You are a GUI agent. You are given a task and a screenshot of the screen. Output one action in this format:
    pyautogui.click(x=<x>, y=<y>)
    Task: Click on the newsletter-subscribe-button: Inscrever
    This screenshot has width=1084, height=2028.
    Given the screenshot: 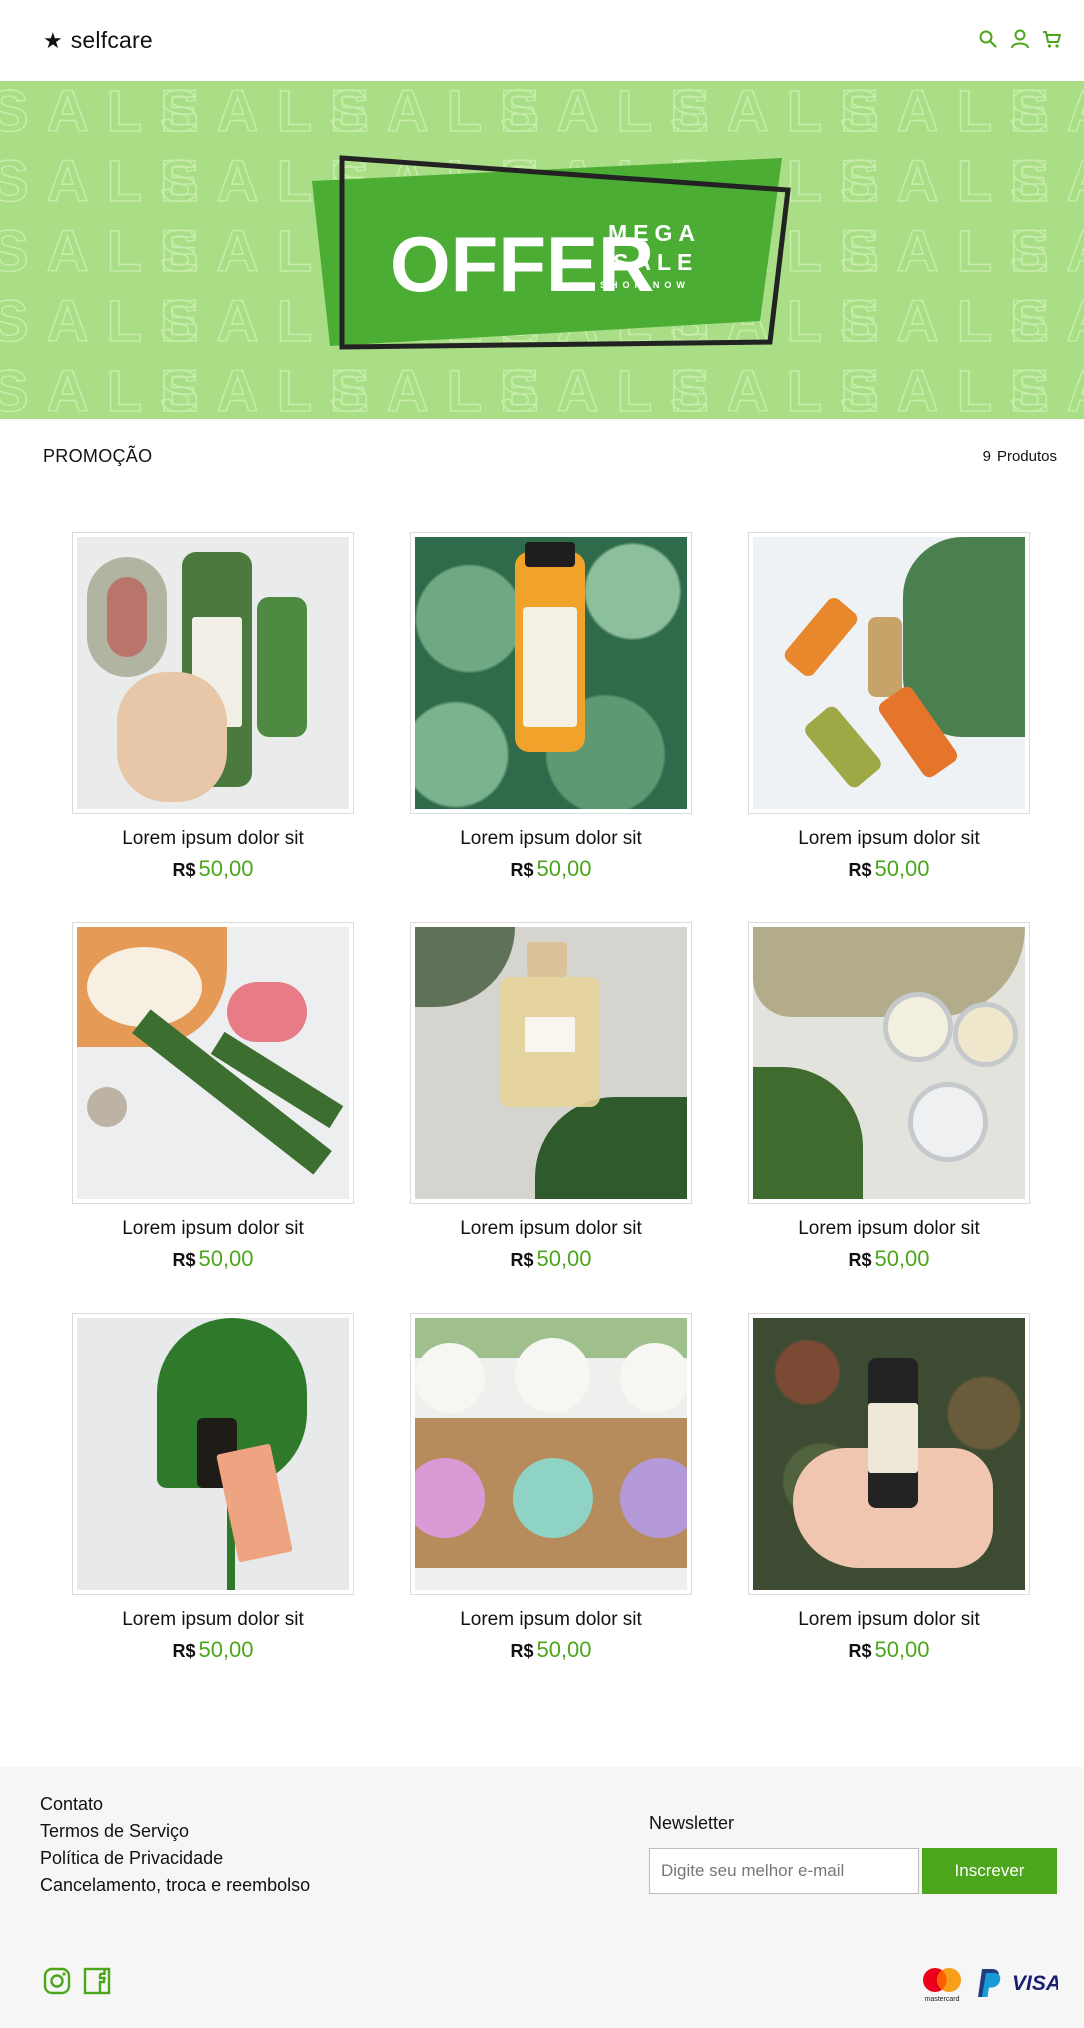 What is the action you would take?
    pyautogui.click(x=989, y=1871)
    